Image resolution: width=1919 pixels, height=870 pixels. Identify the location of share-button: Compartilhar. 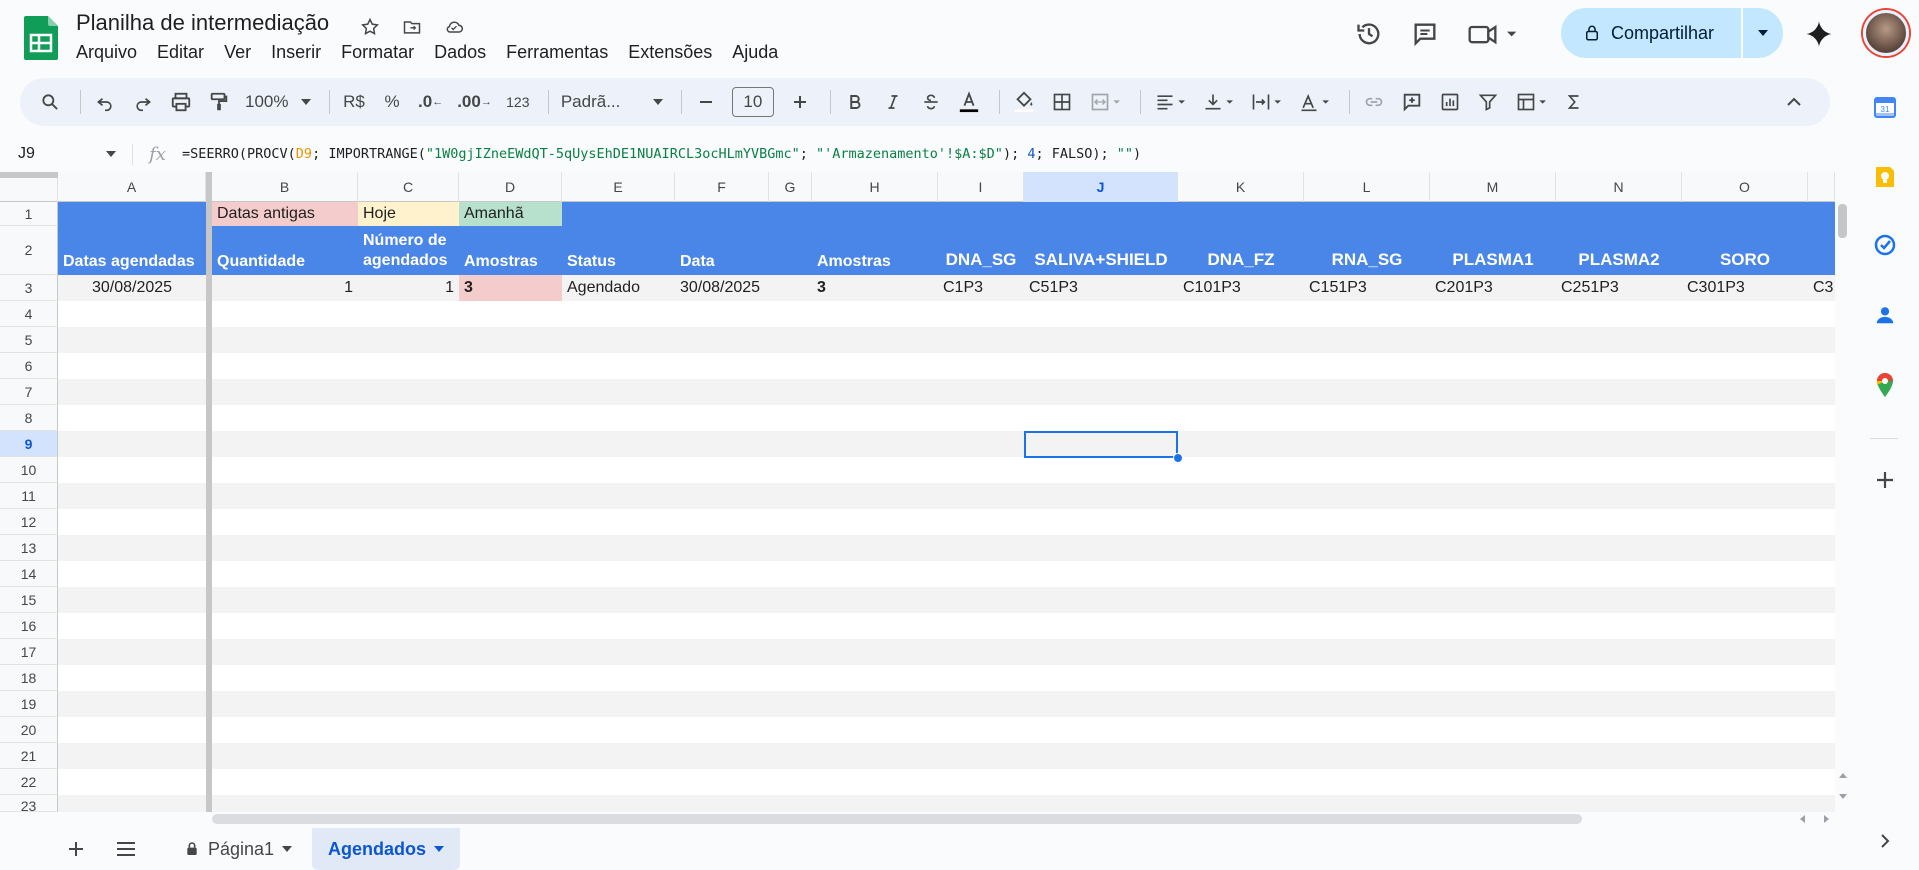
(1651, 33).